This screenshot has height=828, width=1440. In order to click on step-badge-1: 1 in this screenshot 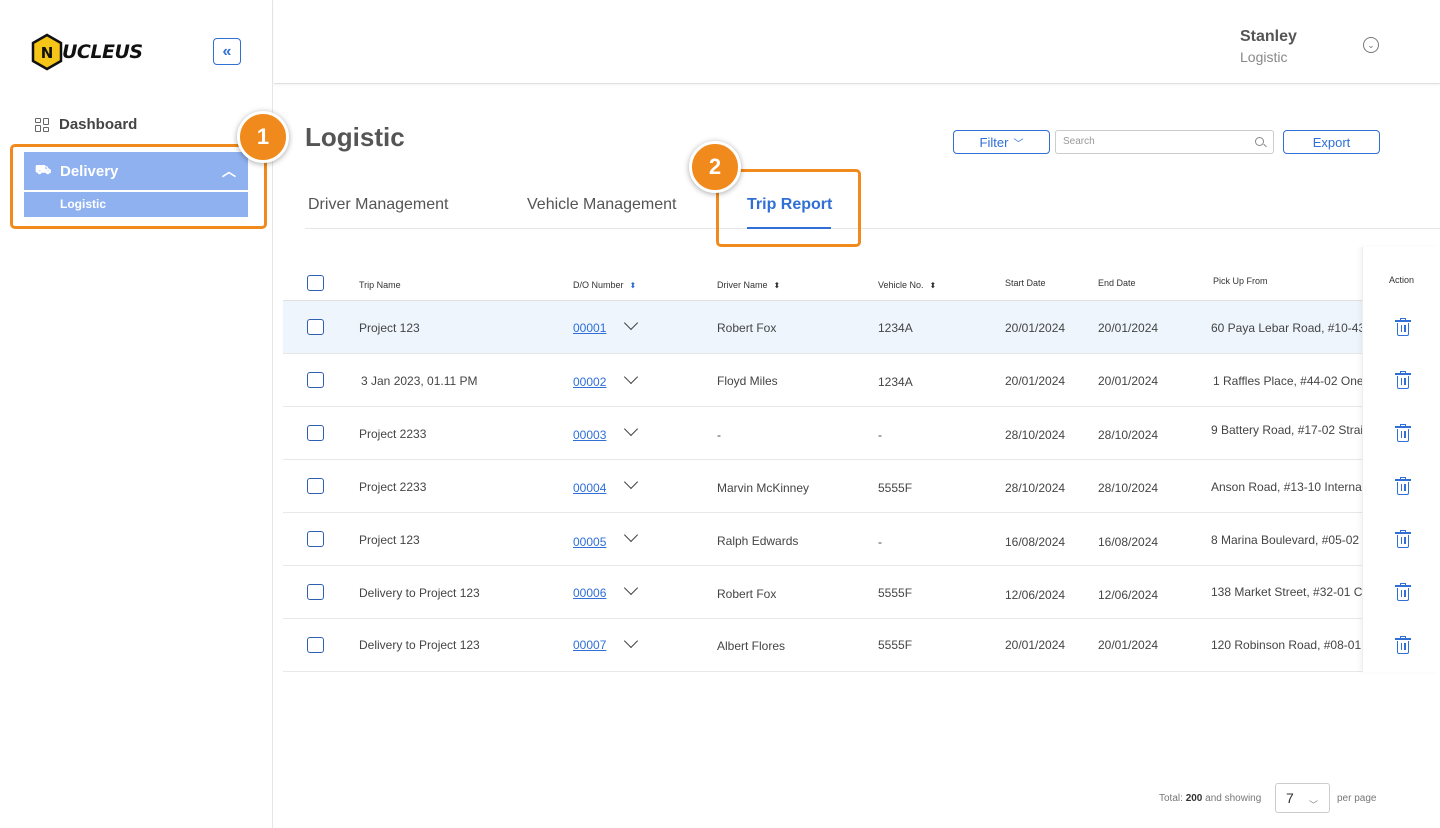, I will do `click(263, 137)`.